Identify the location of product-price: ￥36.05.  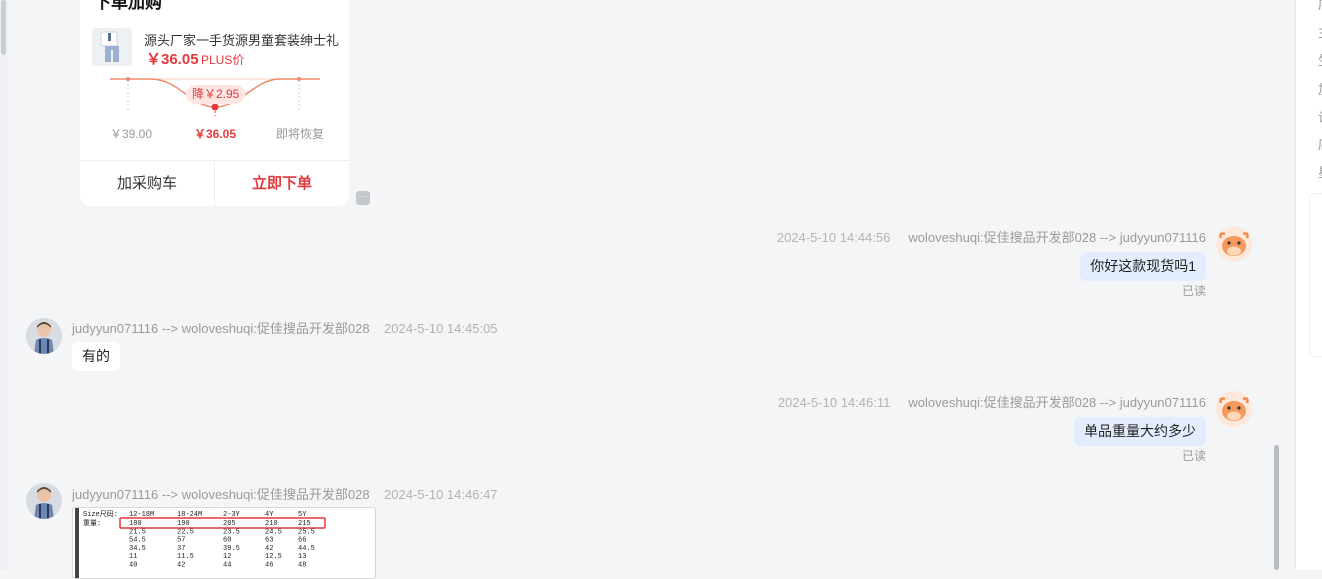
(172, 59).